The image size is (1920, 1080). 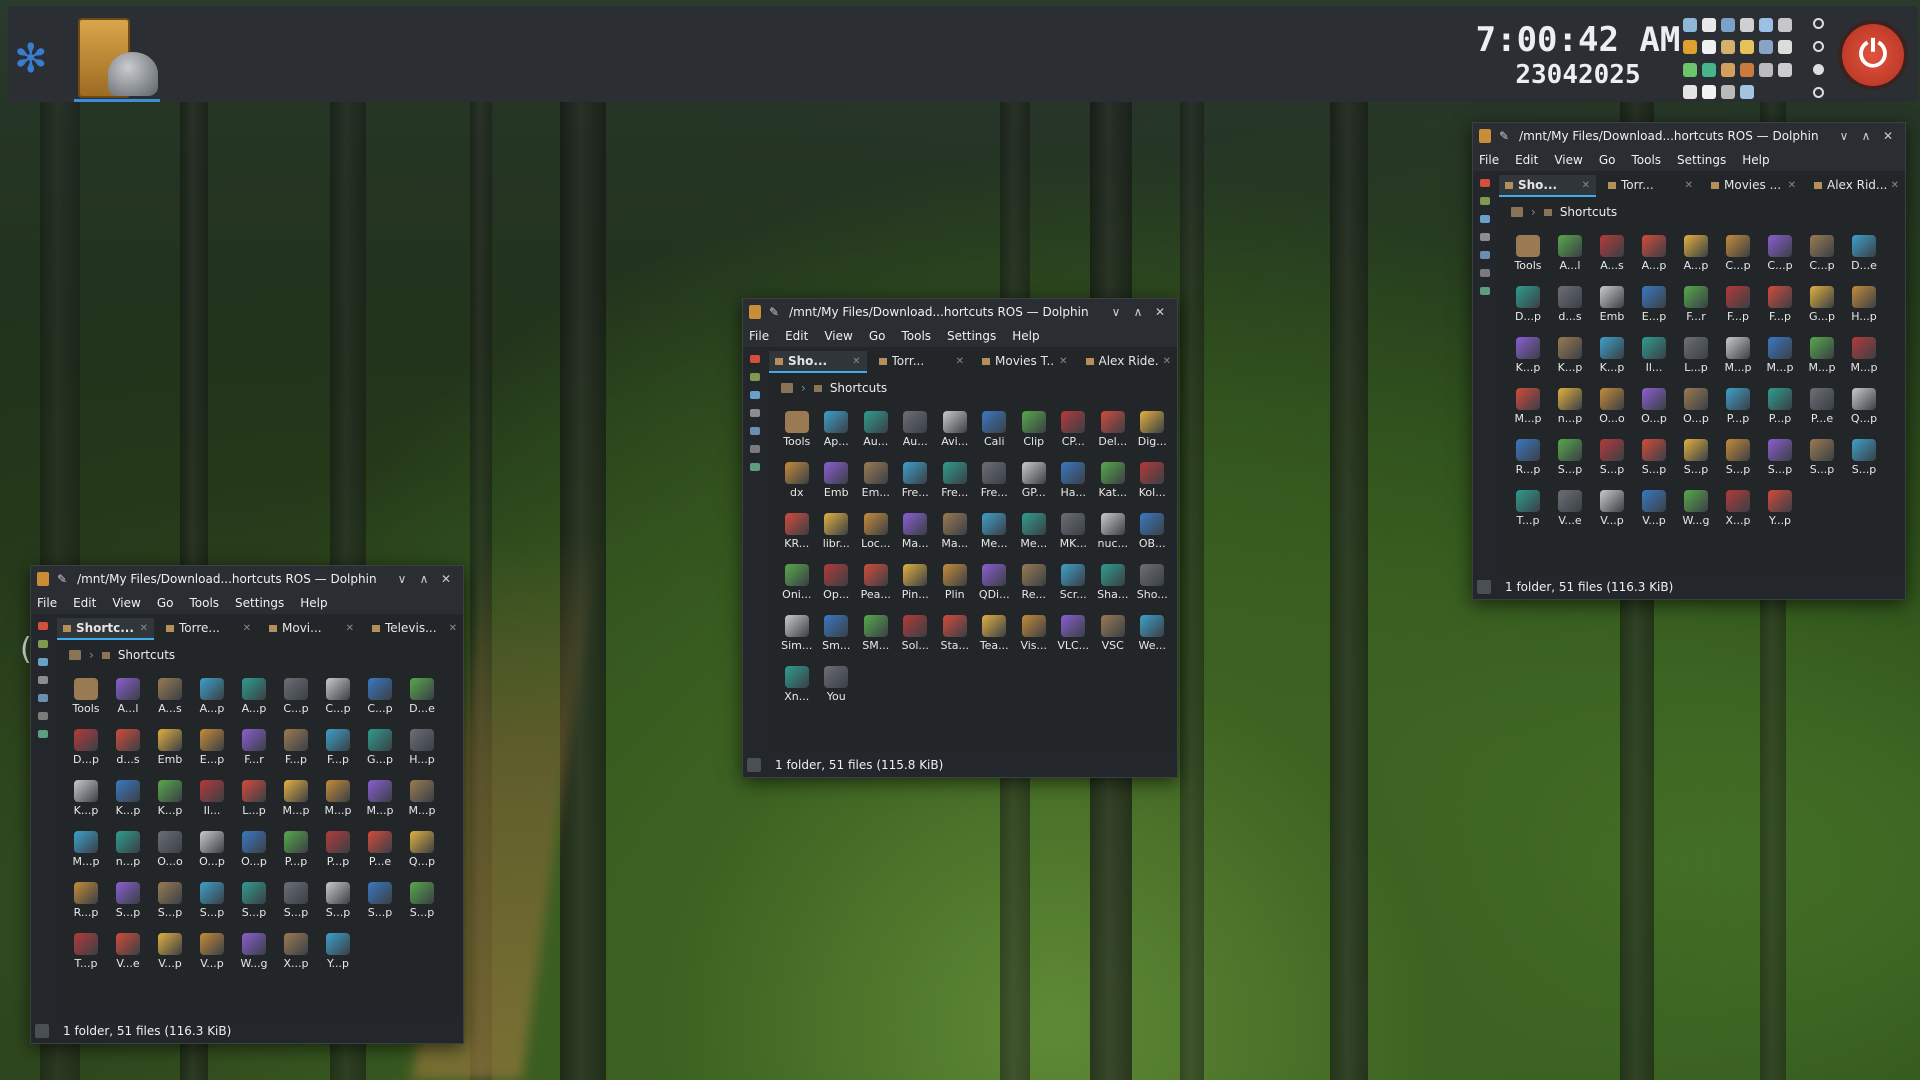 What do you see at coordinates (1025, 362) in the screenshot?
I see `tab: Movies T... ✕` at bounding box center [1025, 362].